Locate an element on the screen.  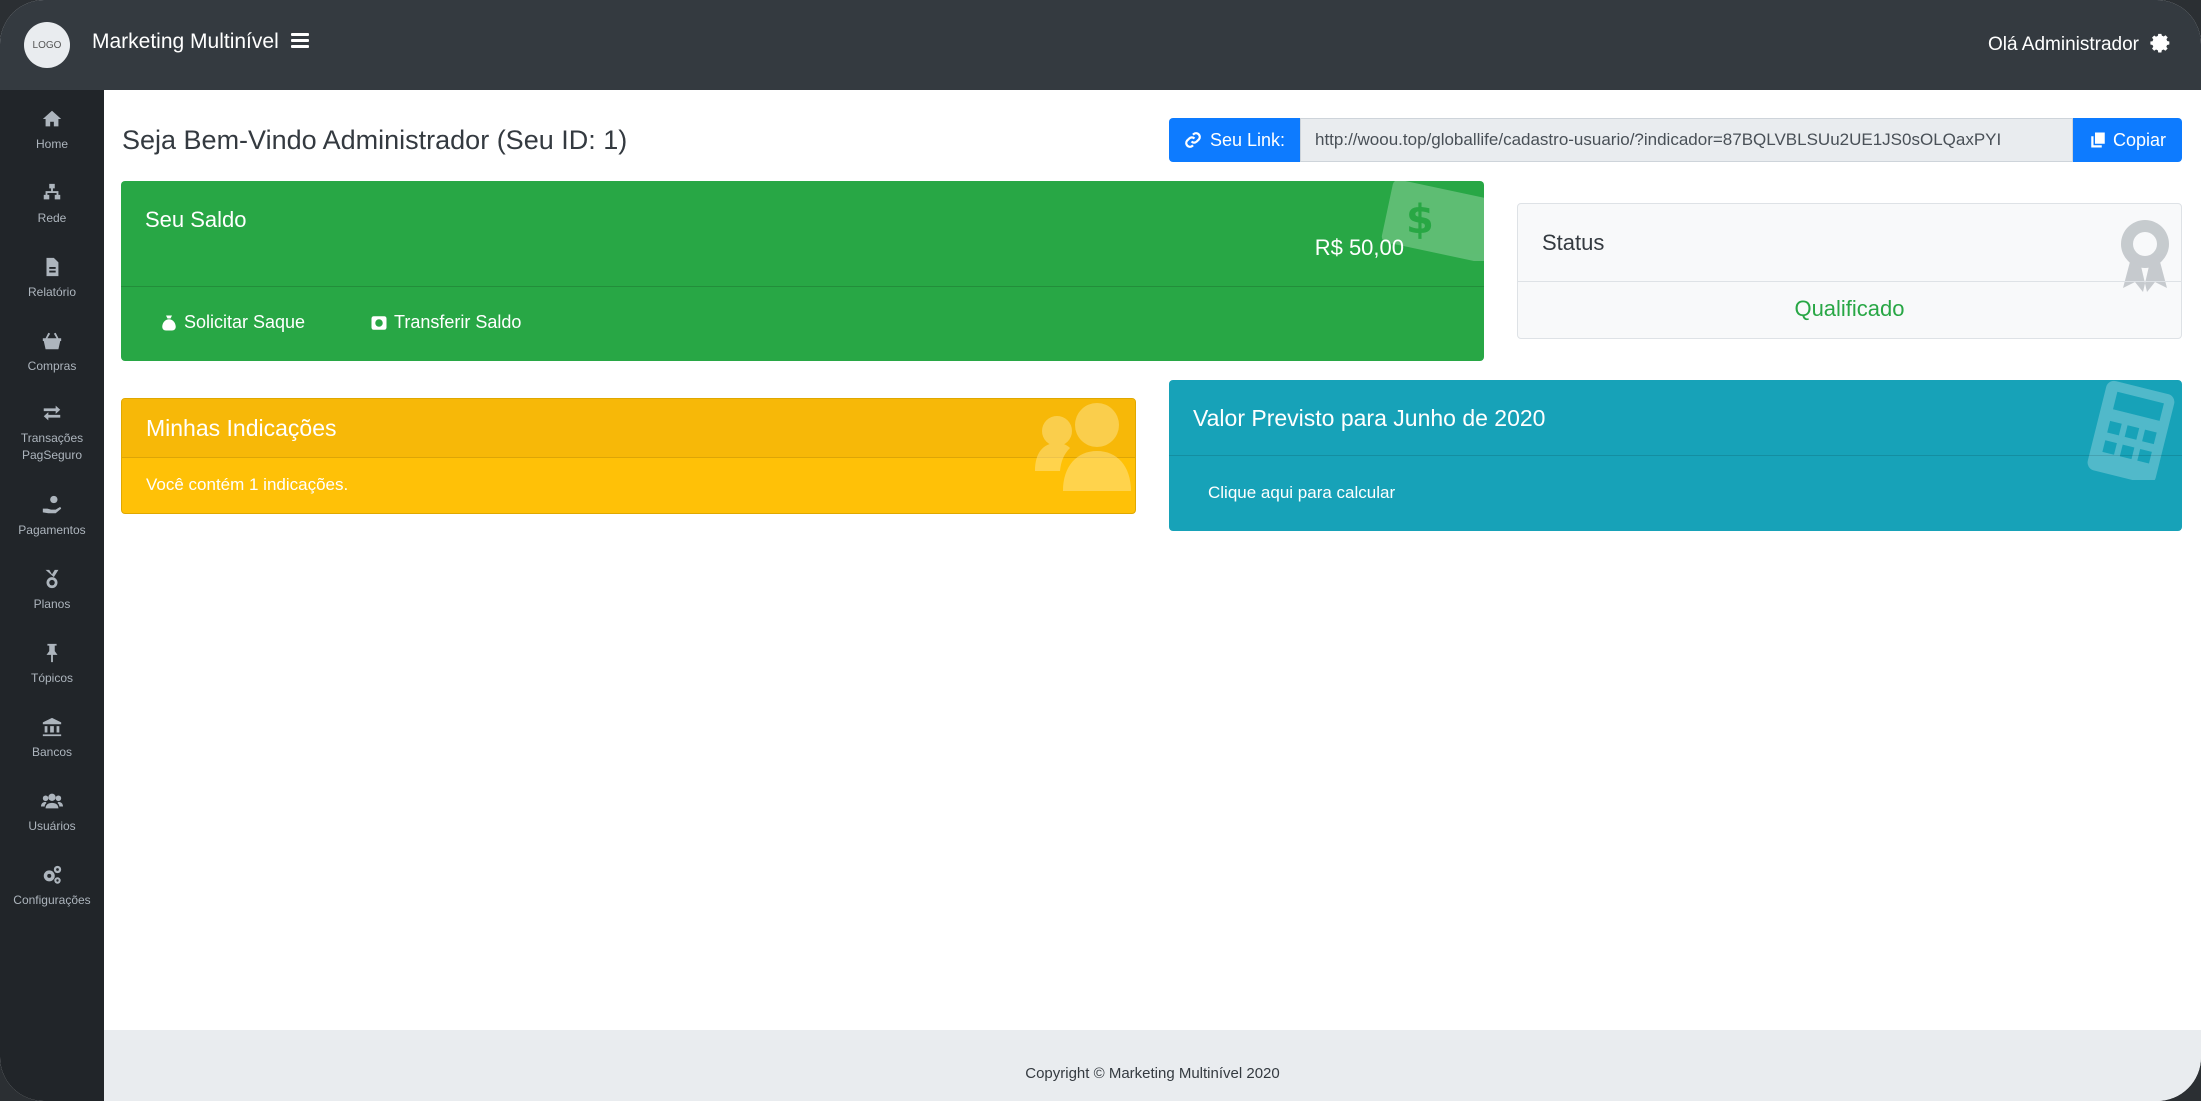
sidebar-item-label: Usuários is located at coordinates (52, 826).